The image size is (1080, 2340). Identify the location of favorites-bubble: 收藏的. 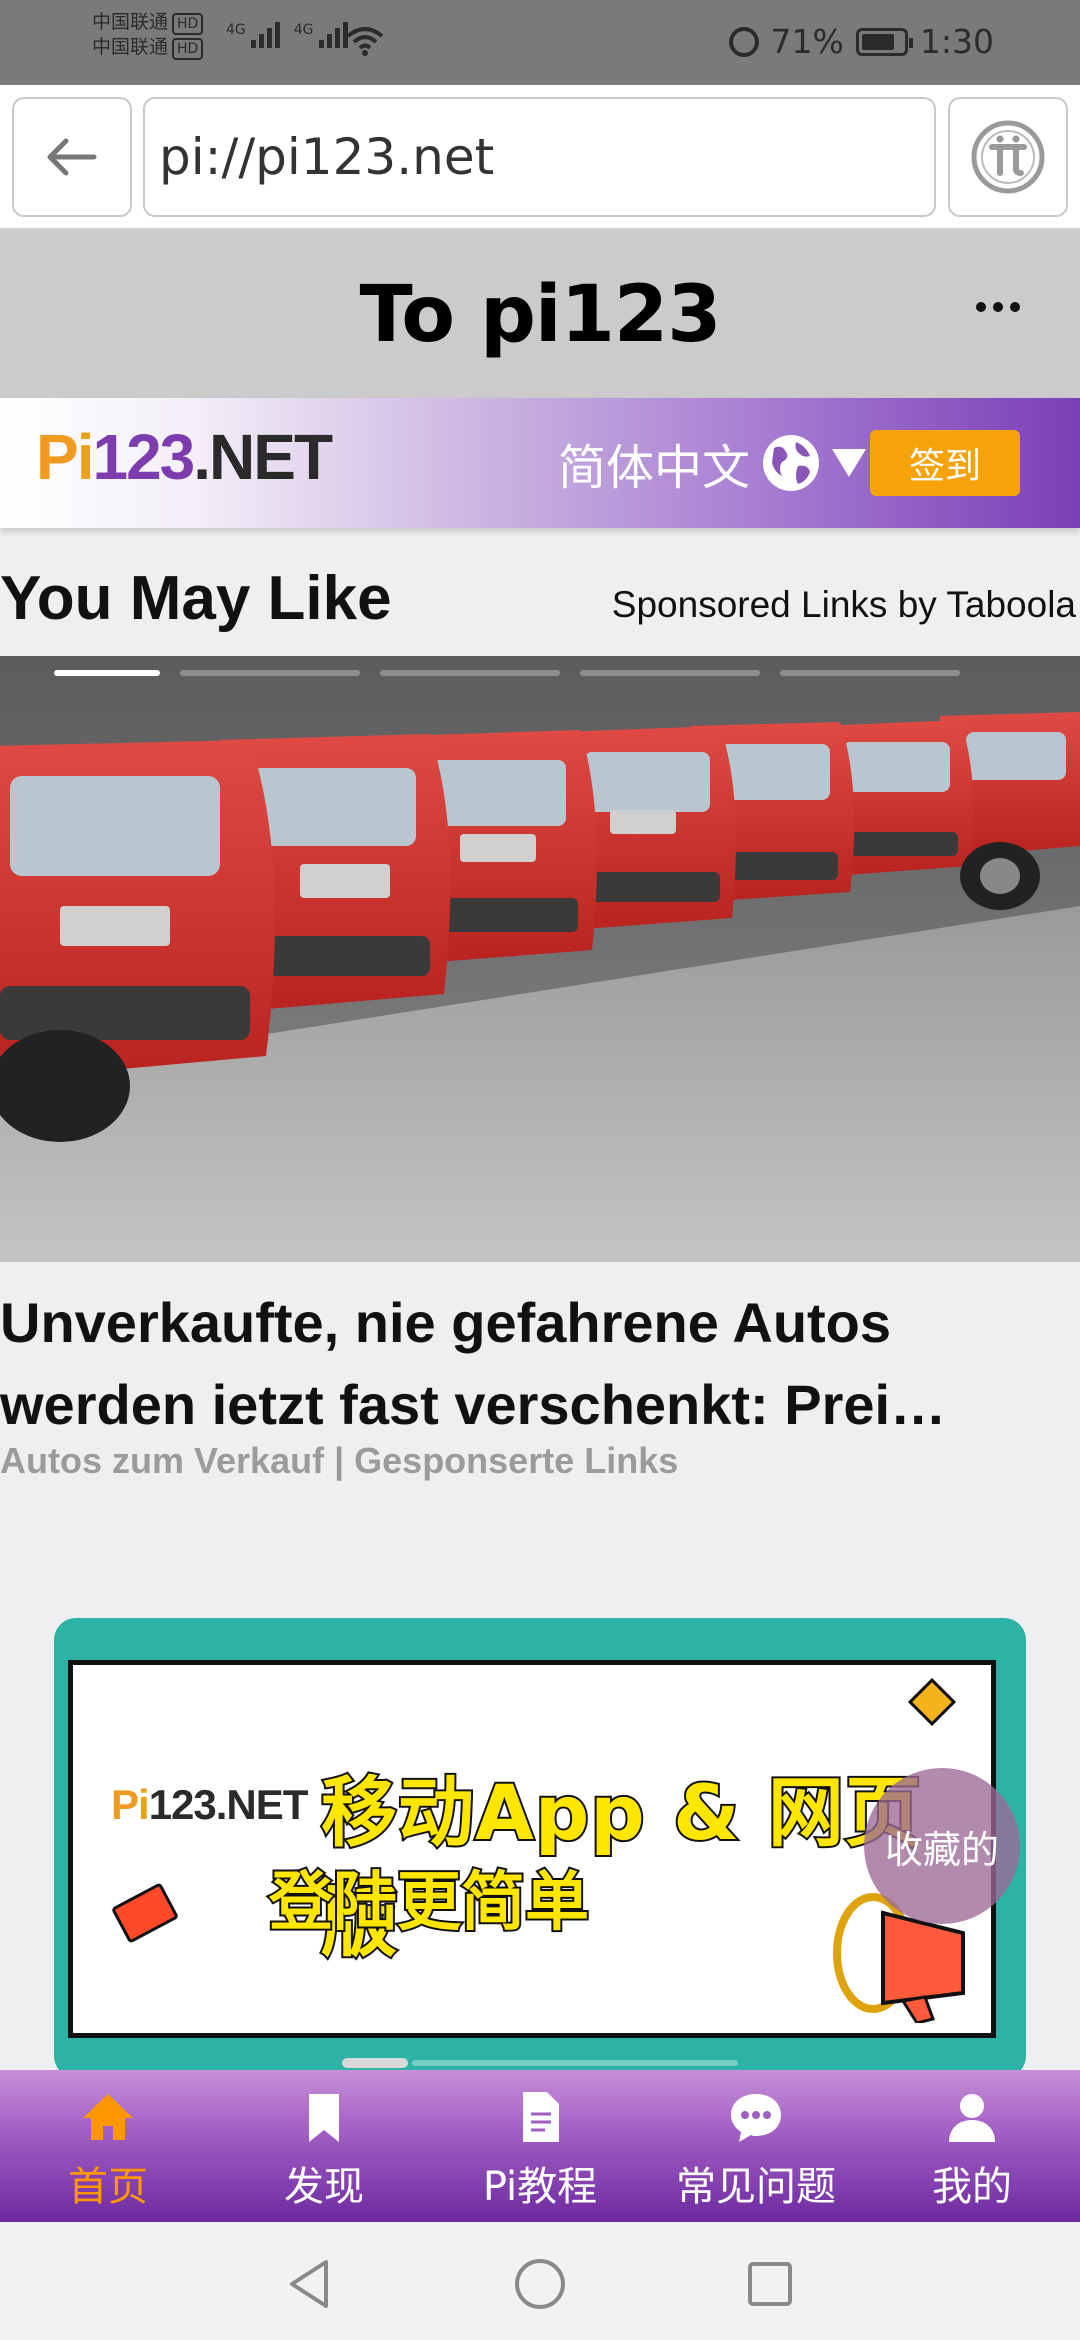
(942, 1846).